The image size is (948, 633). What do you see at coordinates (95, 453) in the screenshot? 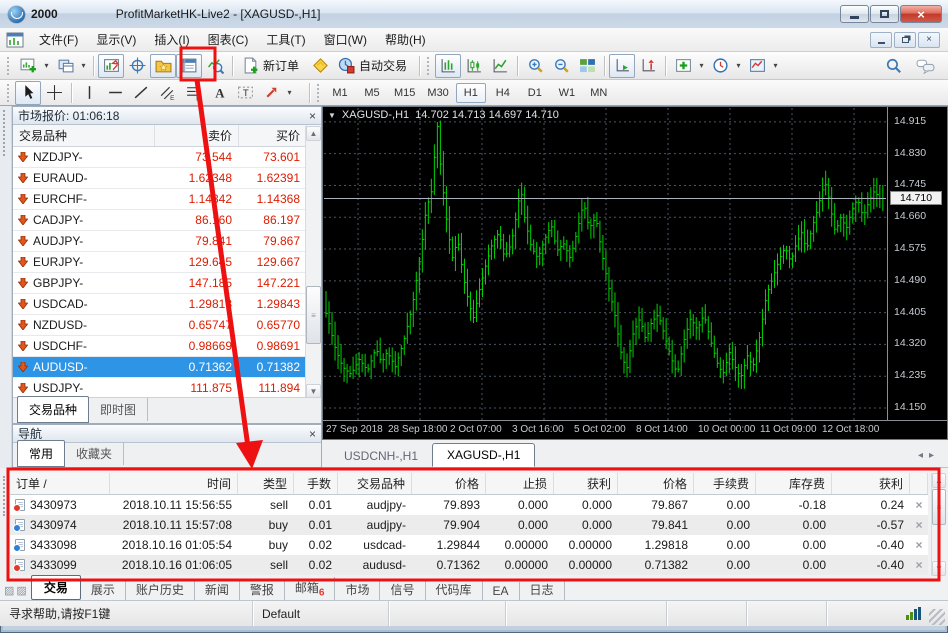
I see `navigator-tab-1: 收藏夹` at bounding box center [95, 453].